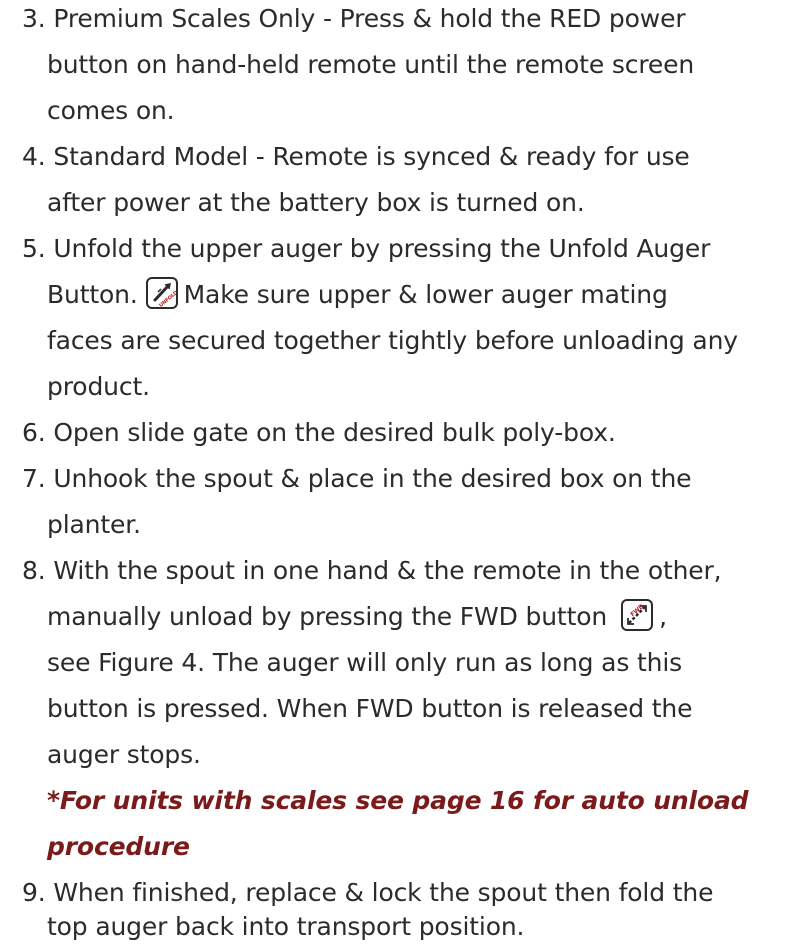 The height and width of the screenshot is (944, 797). What do you see at coordinates (286, 926) in the screenshot?
I see `step-9-line-2: top auger back into transport position.` at bounding box center [286, 926].